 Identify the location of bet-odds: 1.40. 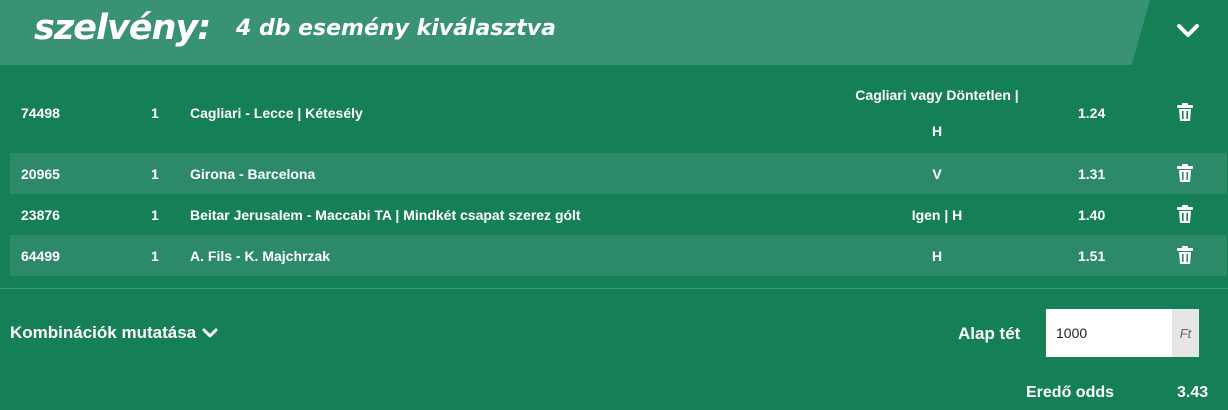
(1092, 214).